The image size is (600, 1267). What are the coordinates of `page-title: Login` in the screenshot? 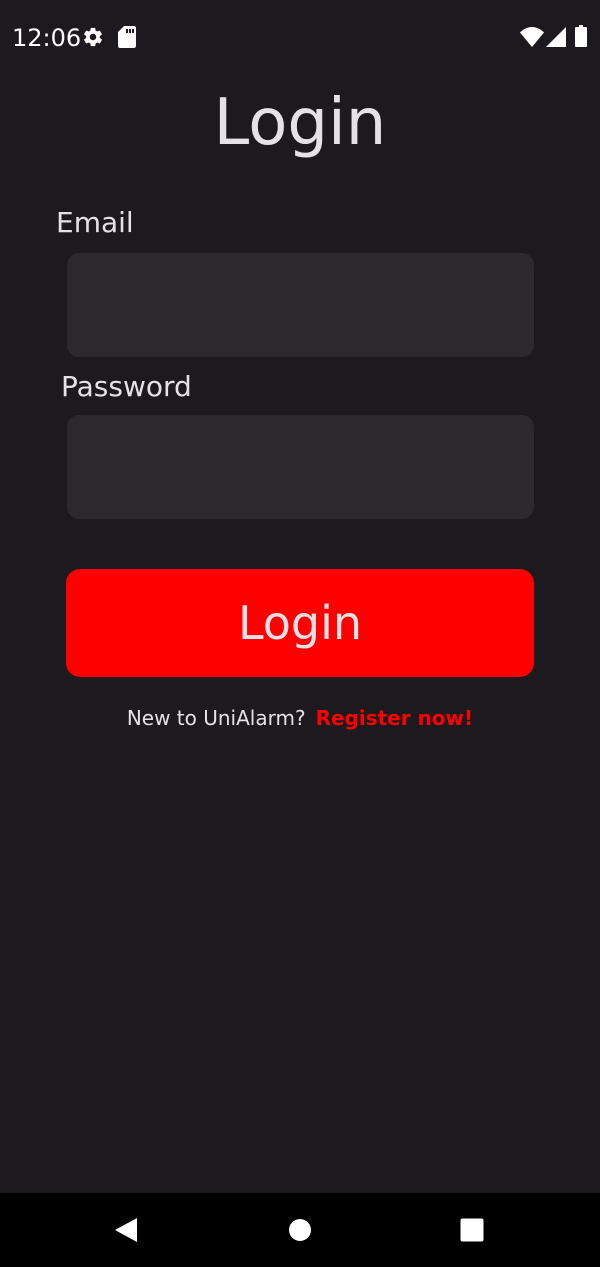 It's located at (300, 123).